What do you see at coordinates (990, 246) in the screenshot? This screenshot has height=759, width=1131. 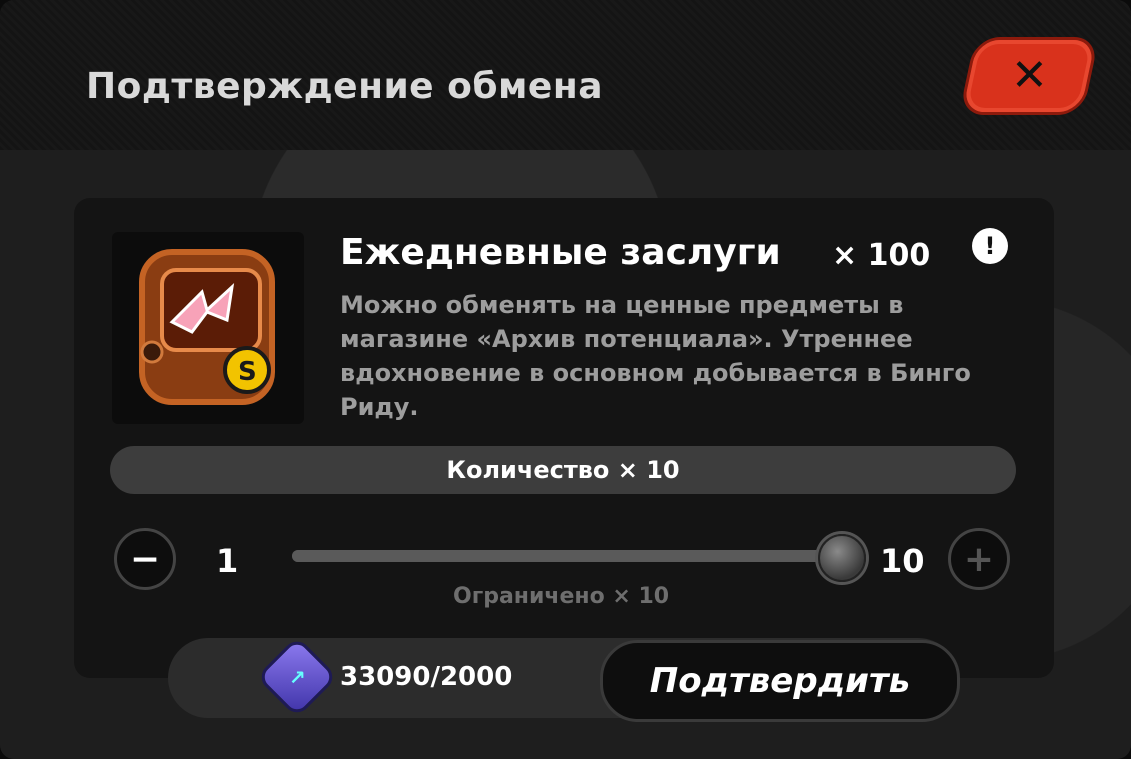 I see `info-icon: !` at bounding box center [990, 246].